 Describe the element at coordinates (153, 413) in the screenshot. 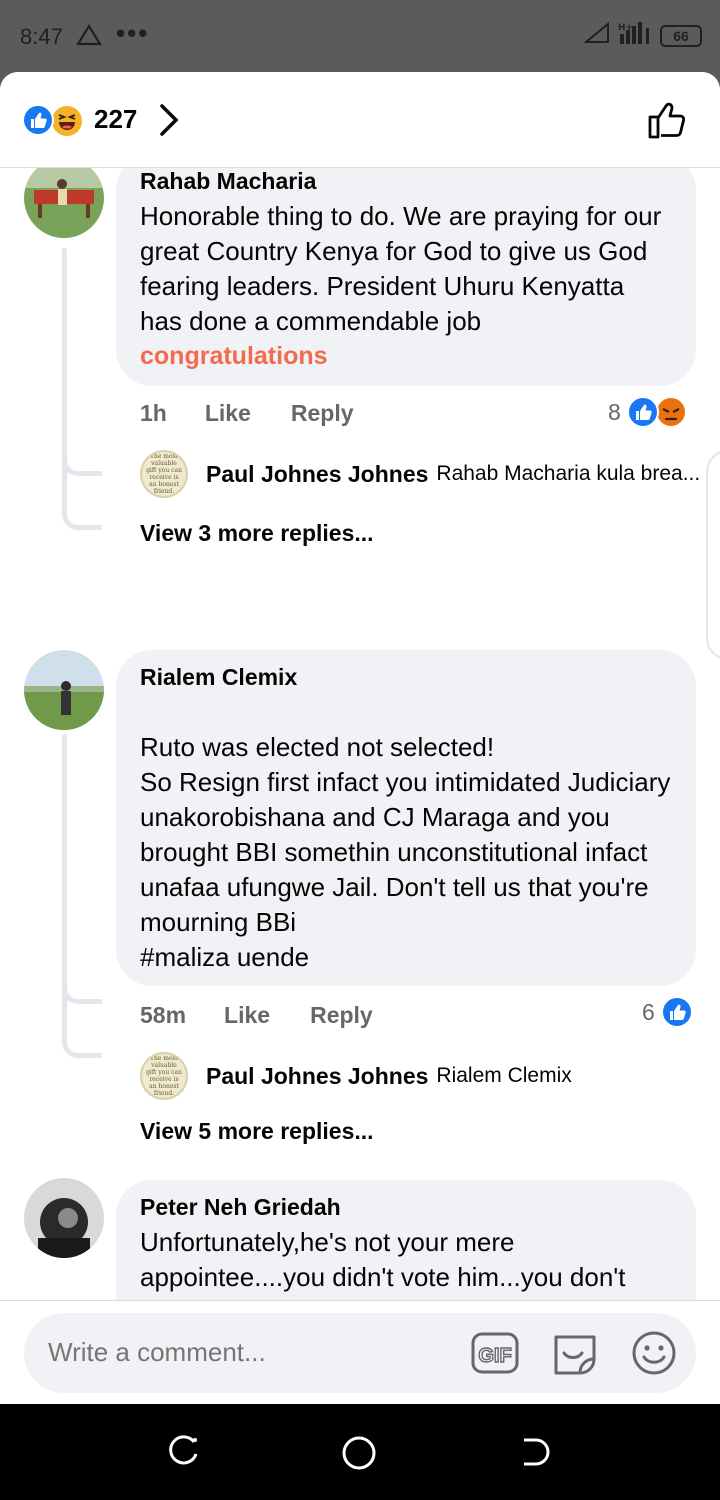

I see `comment-time: 1h` at that location.